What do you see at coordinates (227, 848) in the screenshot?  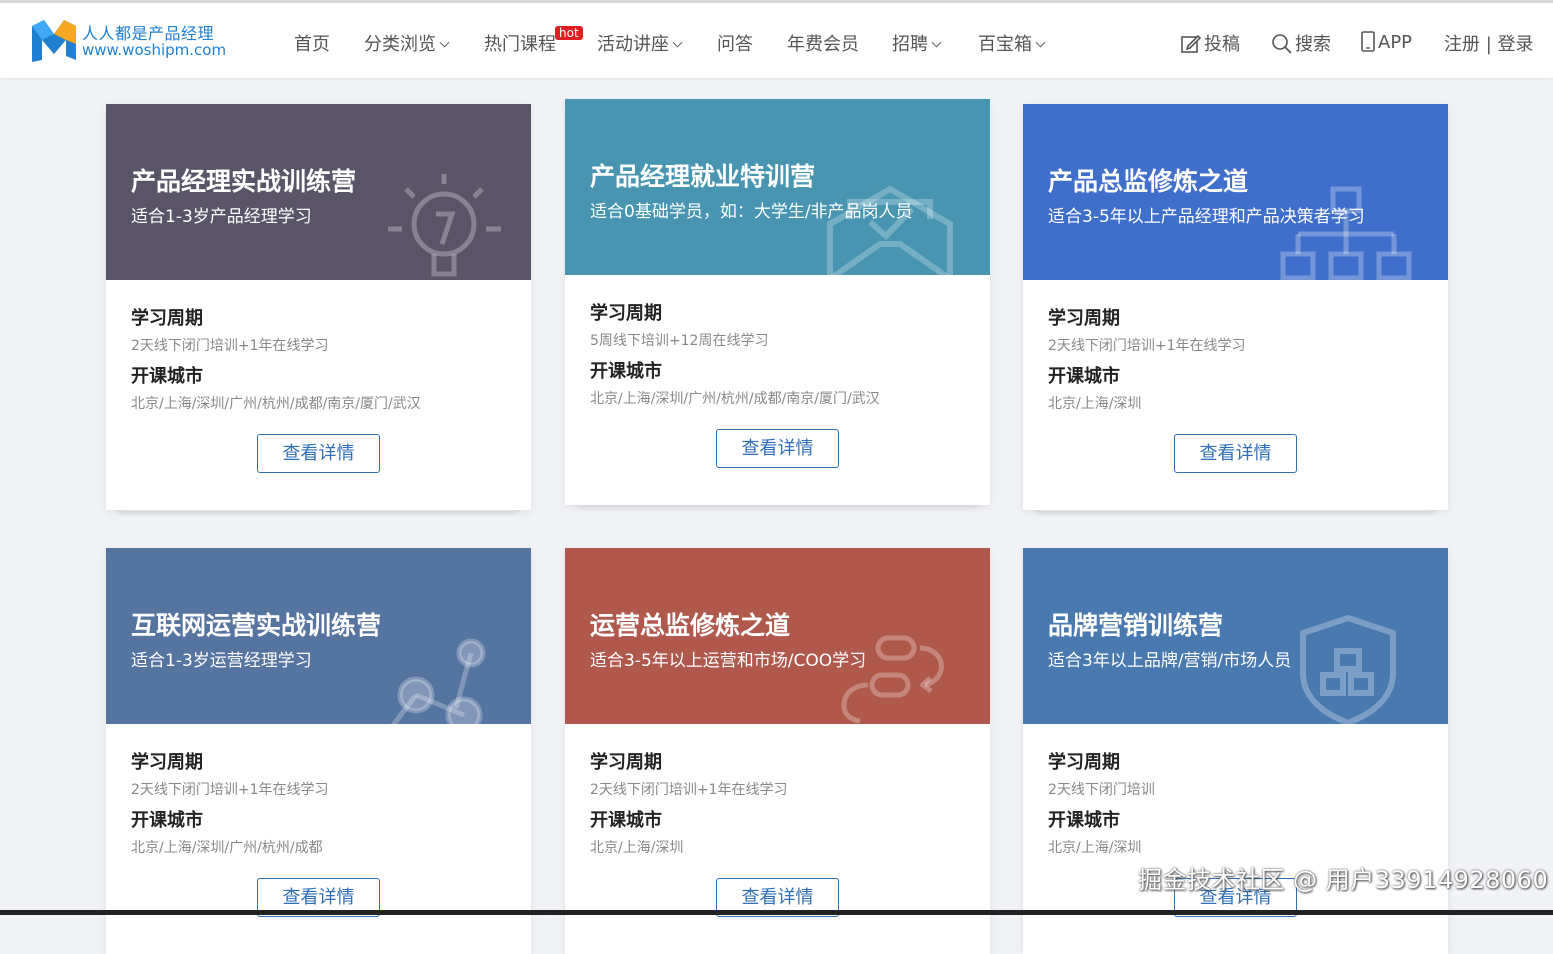 I see `city-value: 北京/上海/深圳/广州/杭州/成都` at bounding box center [227, 848].